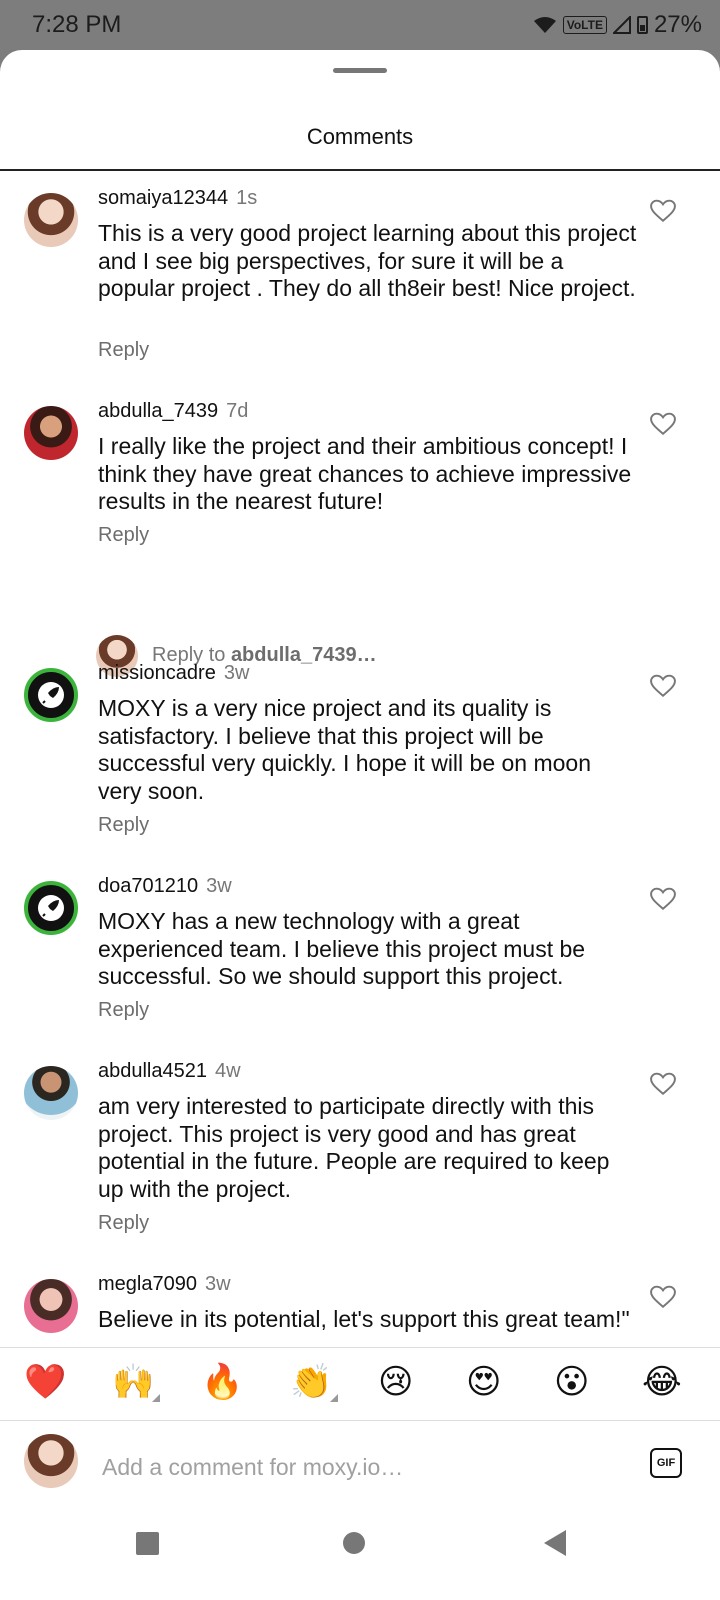 The width and height of the screenshot is (720, 1600). Describe the element at coordinates (544, 25) in the screenshot. I see `wifi-icon` at that location.